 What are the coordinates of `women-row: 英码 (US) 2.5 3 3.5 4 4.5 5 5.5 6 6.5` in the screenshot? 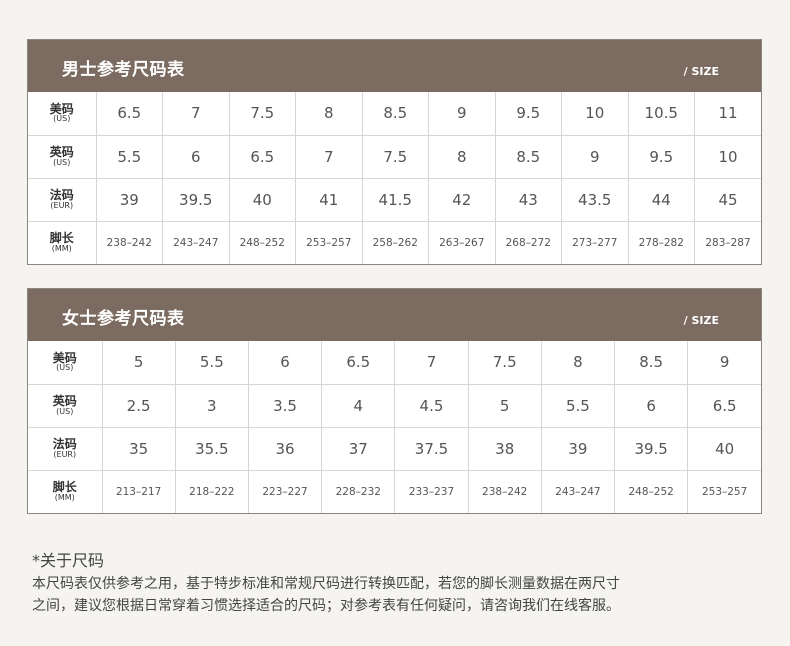 It's located at (394, 406).